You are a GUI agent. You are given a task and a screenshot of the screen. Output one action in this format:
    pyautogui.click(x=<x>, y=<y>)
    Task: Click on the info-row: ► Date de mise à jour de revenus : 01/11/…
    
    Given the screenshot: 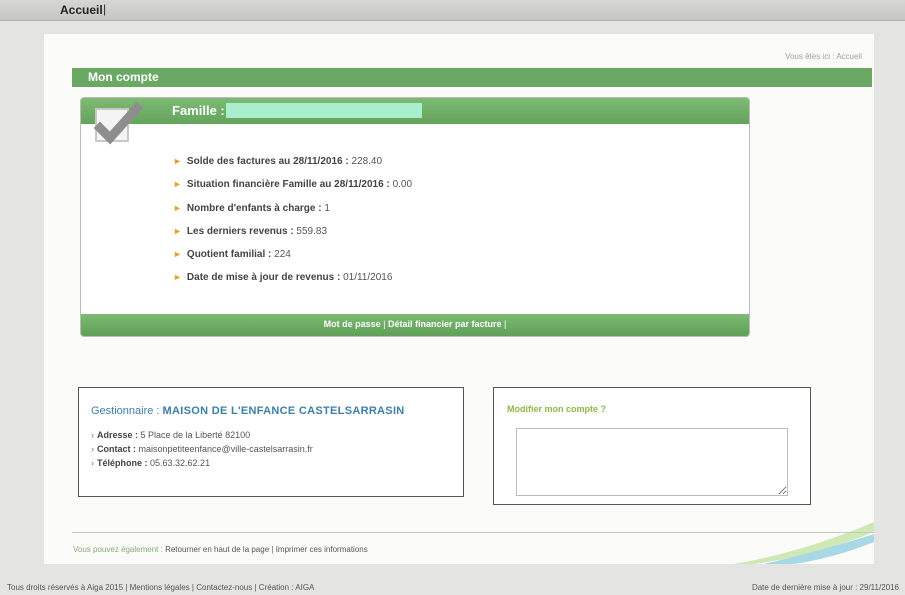 What is the action you would take?
    pyautogui.click(x=283, y=278)
    